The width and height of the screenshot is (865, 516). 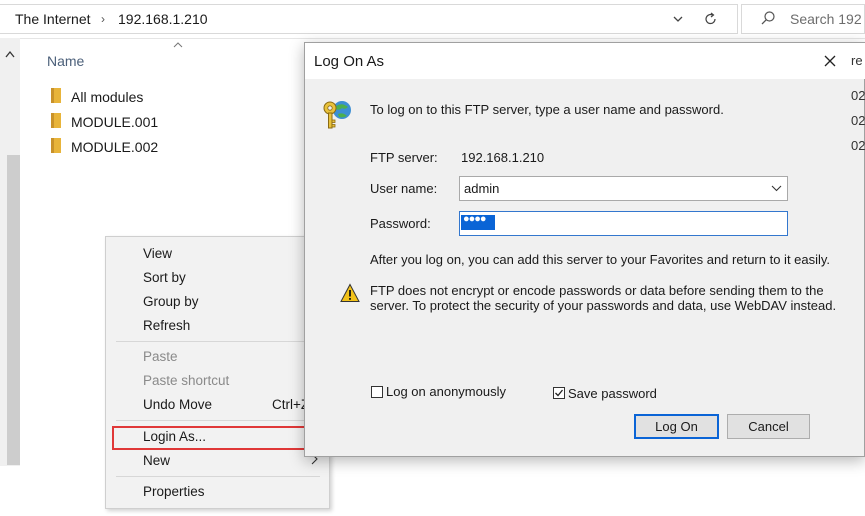 What do you see at coordinates (623, 223) in the screenshot?
I see `password-field` at bounding box center [623, 223].